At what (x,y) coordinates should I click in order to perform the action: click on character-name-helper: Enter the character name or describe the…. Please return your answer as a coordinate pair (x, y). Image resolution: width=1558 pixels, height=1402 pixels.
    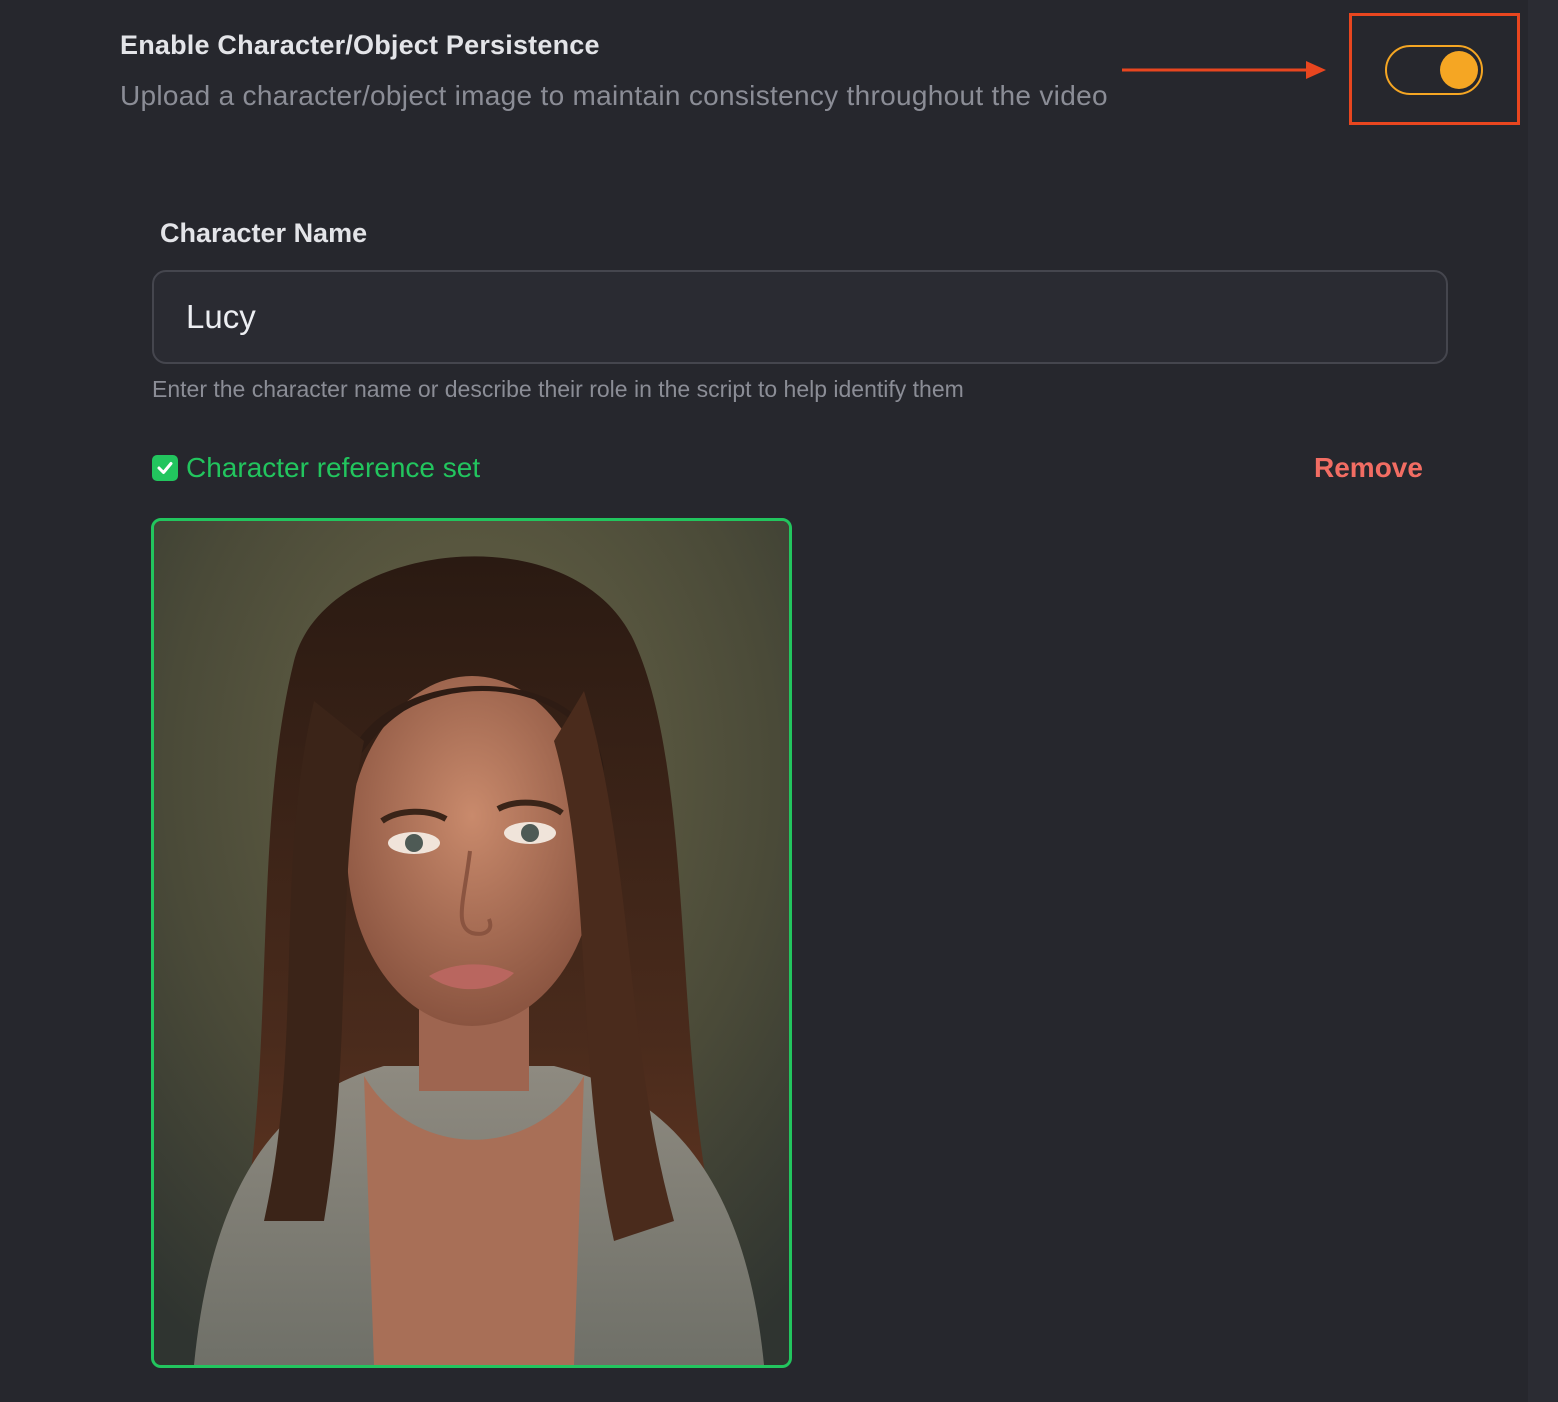
    Looking at the image, I should click on (558, 389).